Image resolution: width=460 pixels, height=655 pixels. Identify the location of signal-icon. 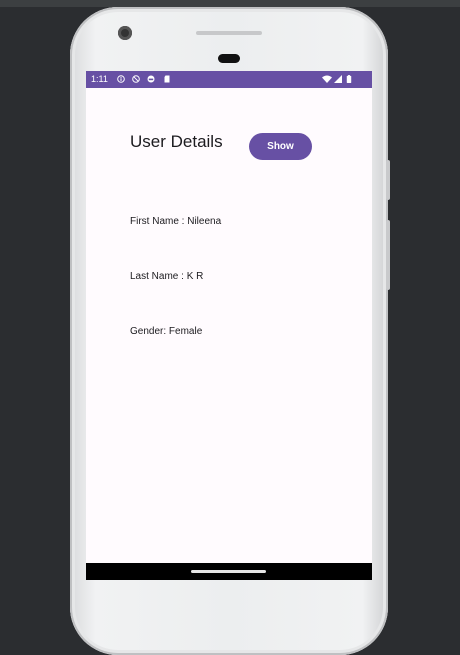
(338, 79).